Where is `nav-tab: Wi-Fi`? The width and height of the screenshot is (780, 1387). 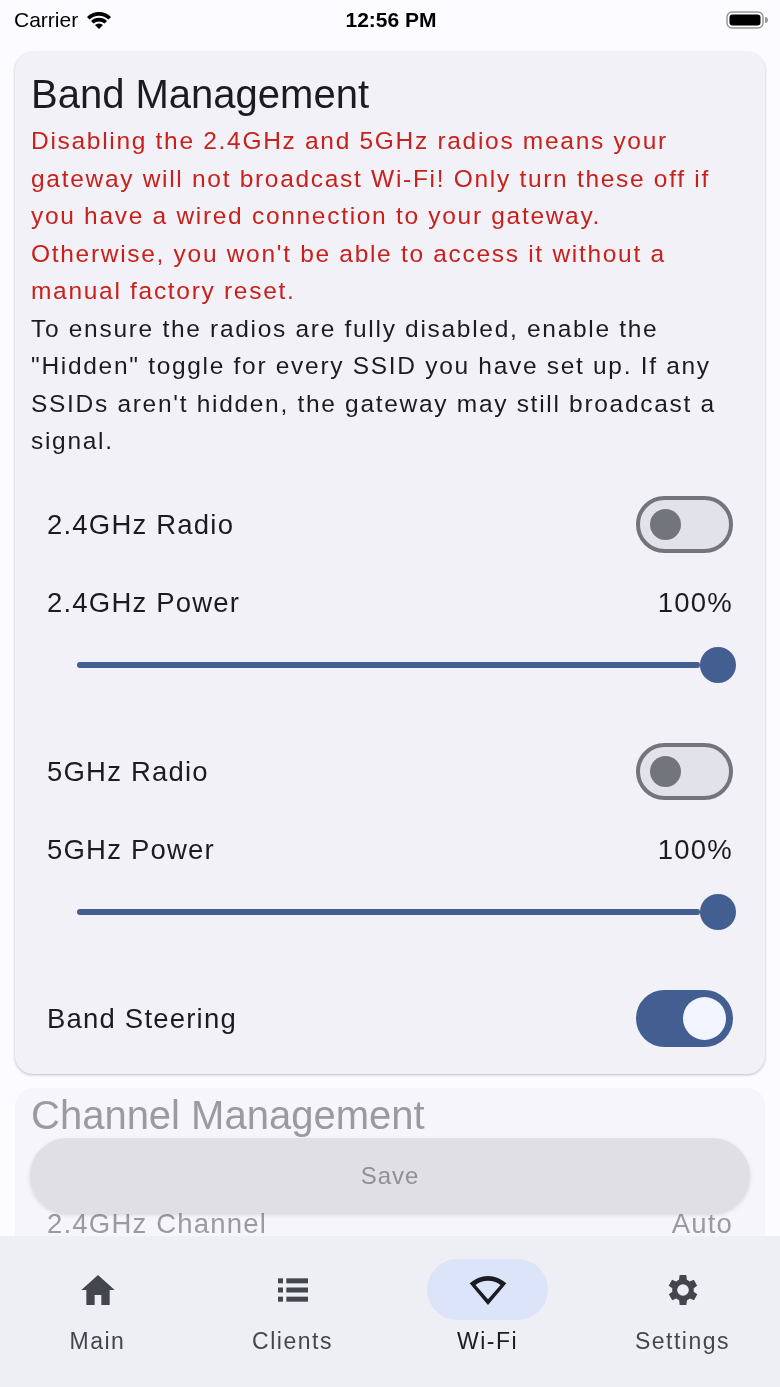
nav-tab: Wi-Fi is located at coordinates (487, 1311).